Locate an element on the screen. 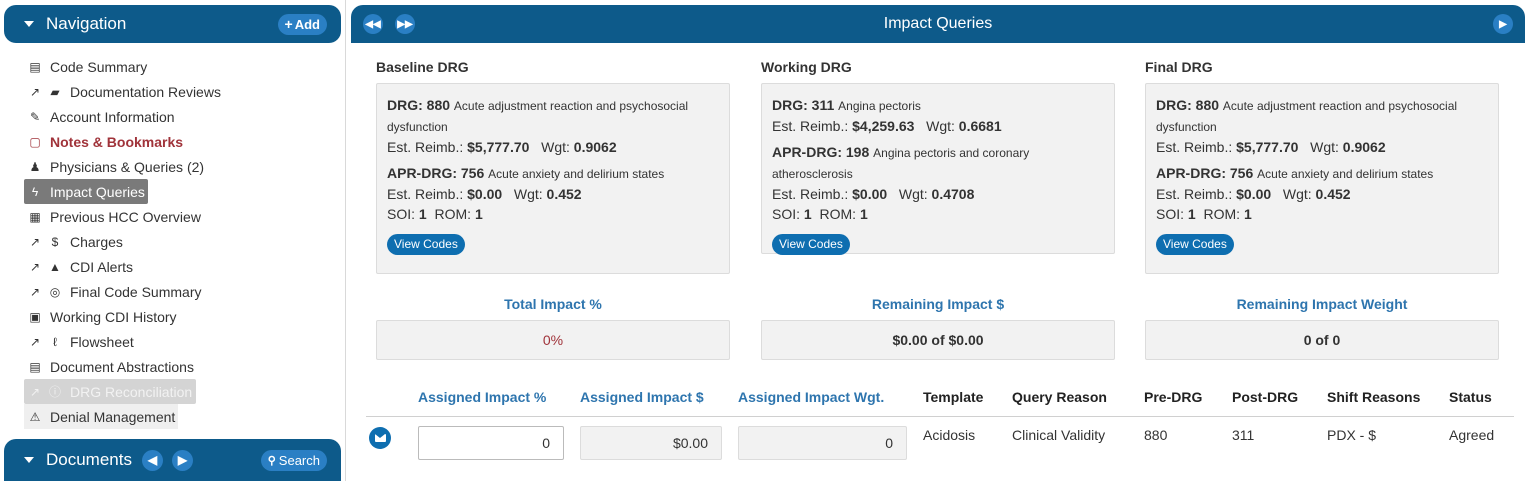  sidebar-item-label: Charges is located at coordinates (96, 241).